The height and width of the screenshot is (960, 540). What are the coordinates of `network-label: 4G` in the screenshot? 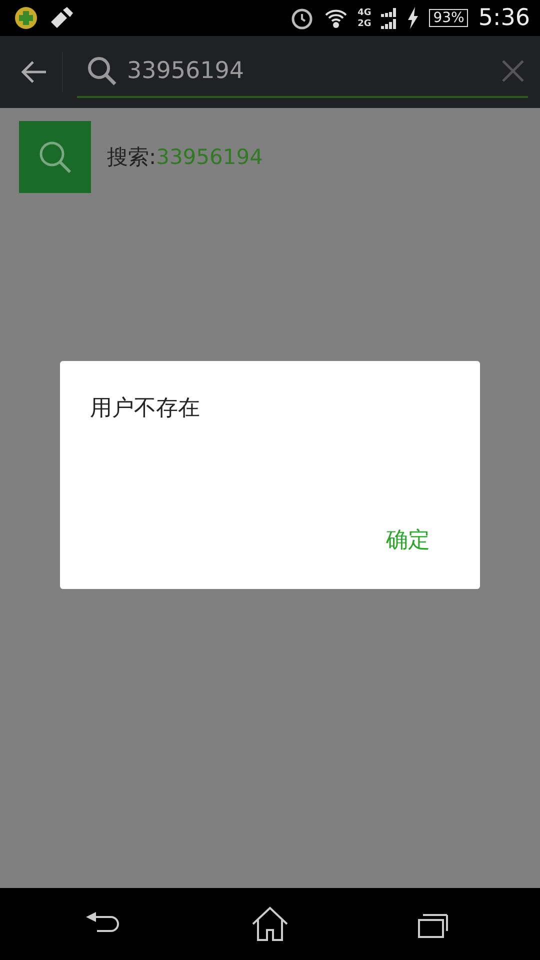 It's located at (365, 13).